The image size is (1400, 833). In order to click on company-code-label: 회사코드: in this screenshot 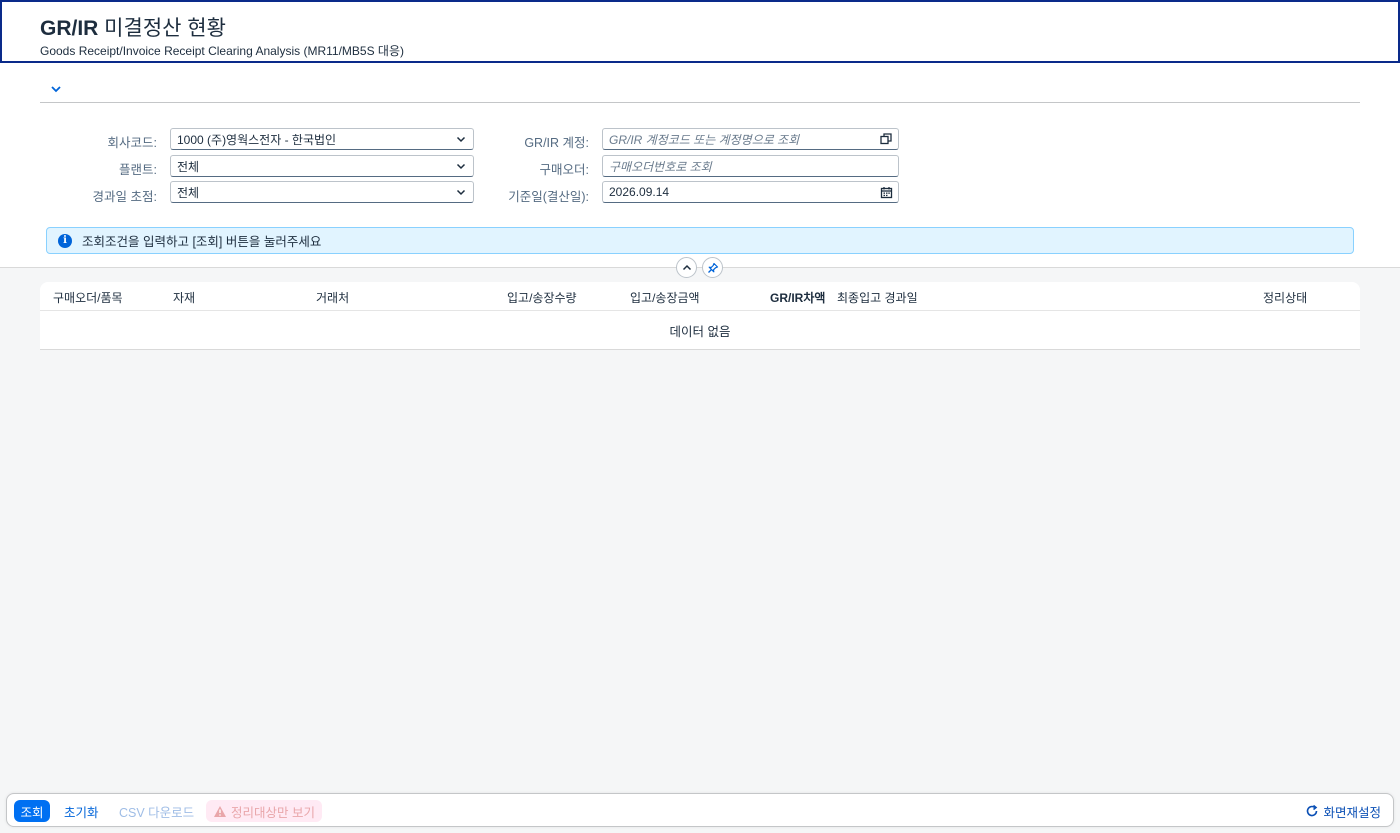, I will do `click(132, 143)`.